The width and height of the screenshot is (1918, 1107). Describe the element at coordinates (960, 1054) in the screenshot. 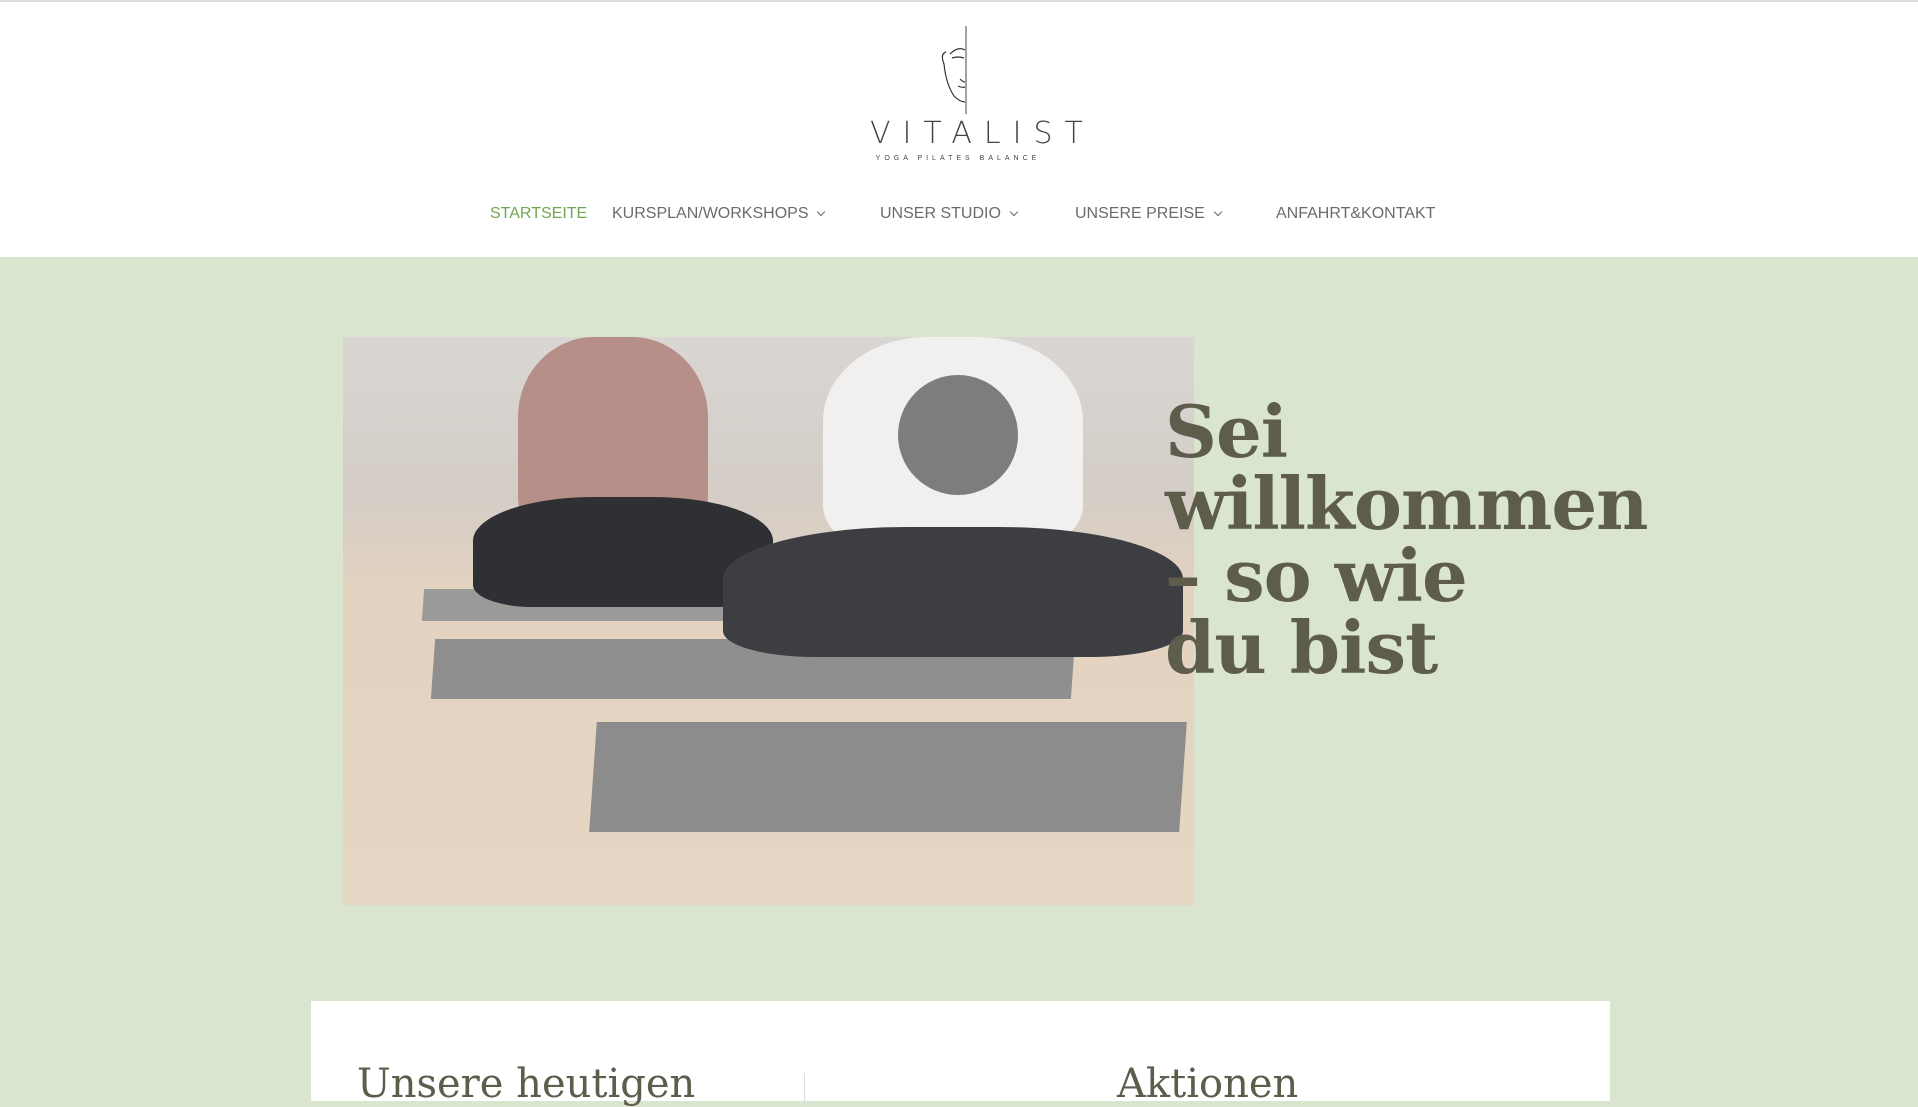

I see `content-panel: Unsere heutigen Aktionen` at that location.